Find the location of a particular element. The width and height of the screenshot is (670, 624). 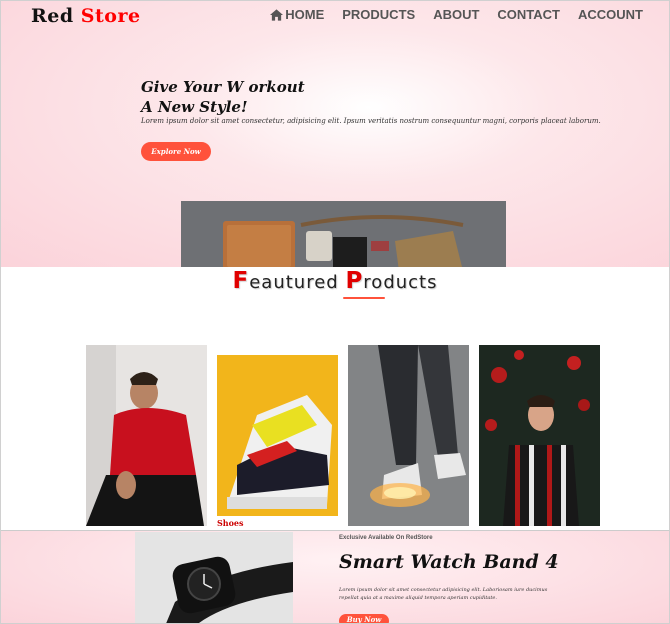

hero-image is located at coordinates (343, 234).